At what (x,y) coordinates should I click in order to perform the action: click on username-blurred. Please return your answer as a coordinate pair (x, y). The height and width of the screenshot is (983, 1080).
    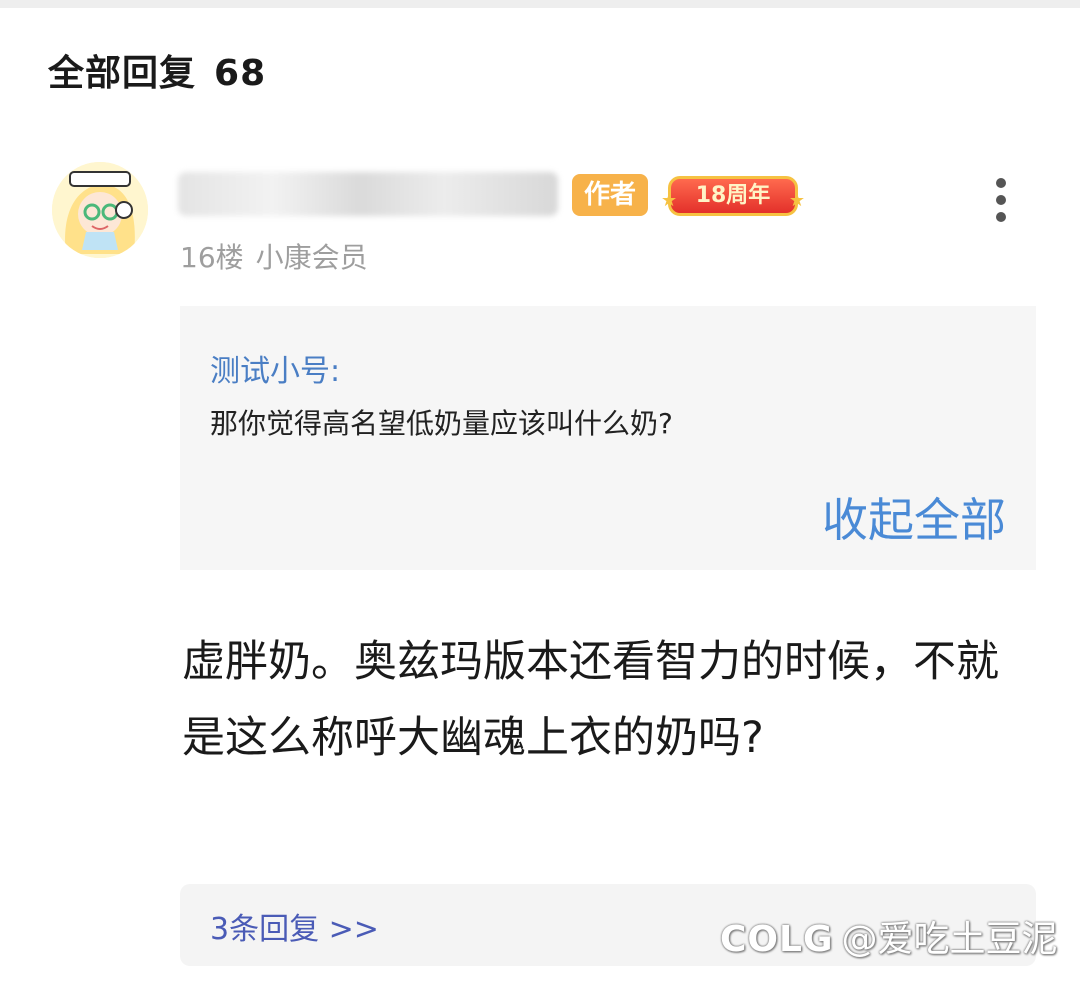
    Looking at the image, I should click on (368, 194).